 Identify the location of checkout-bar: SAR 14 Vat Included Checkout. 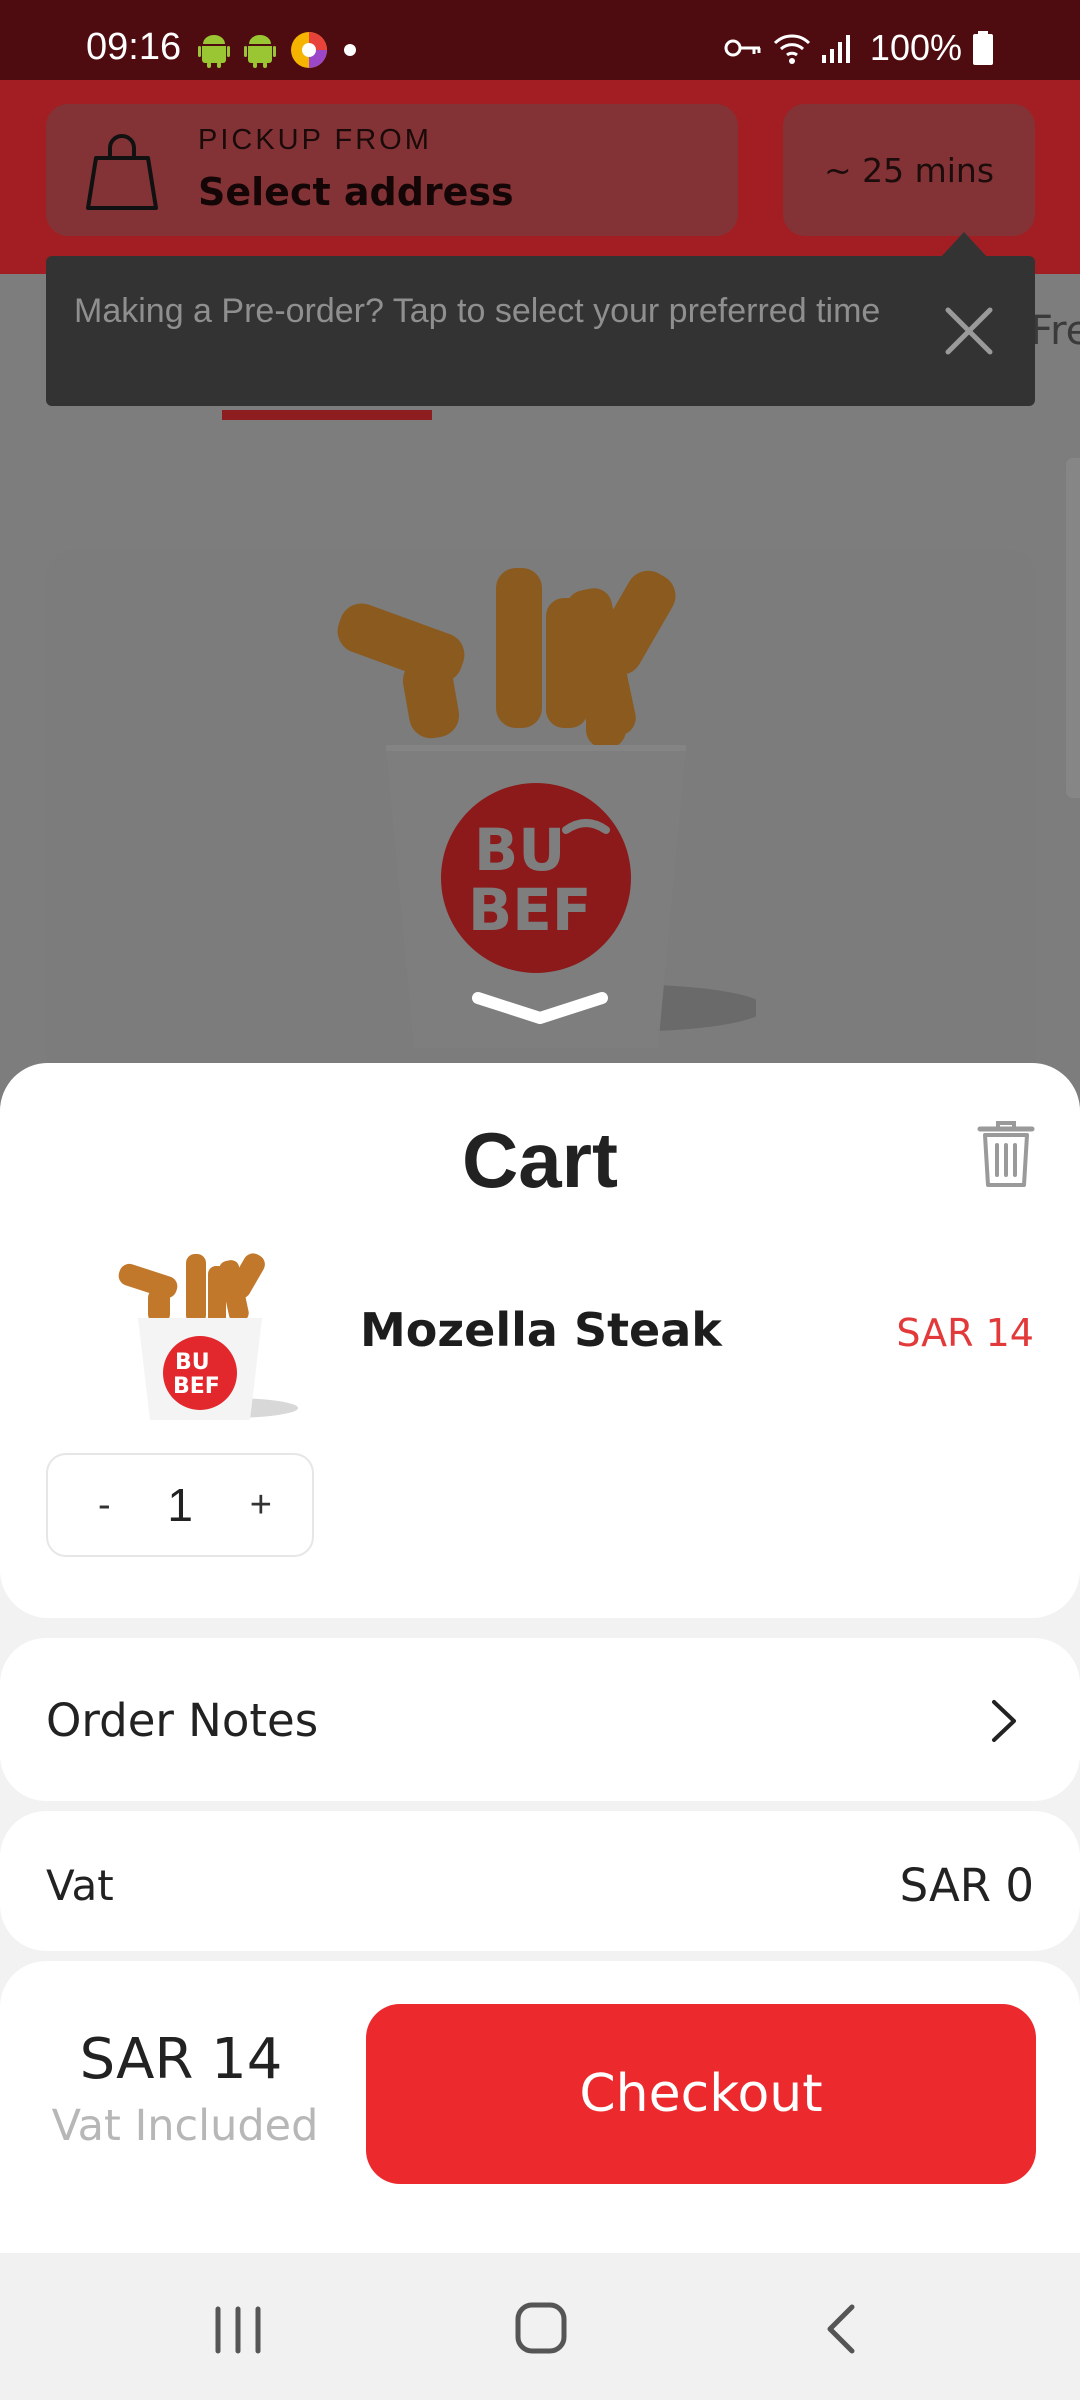
(540, 2107).